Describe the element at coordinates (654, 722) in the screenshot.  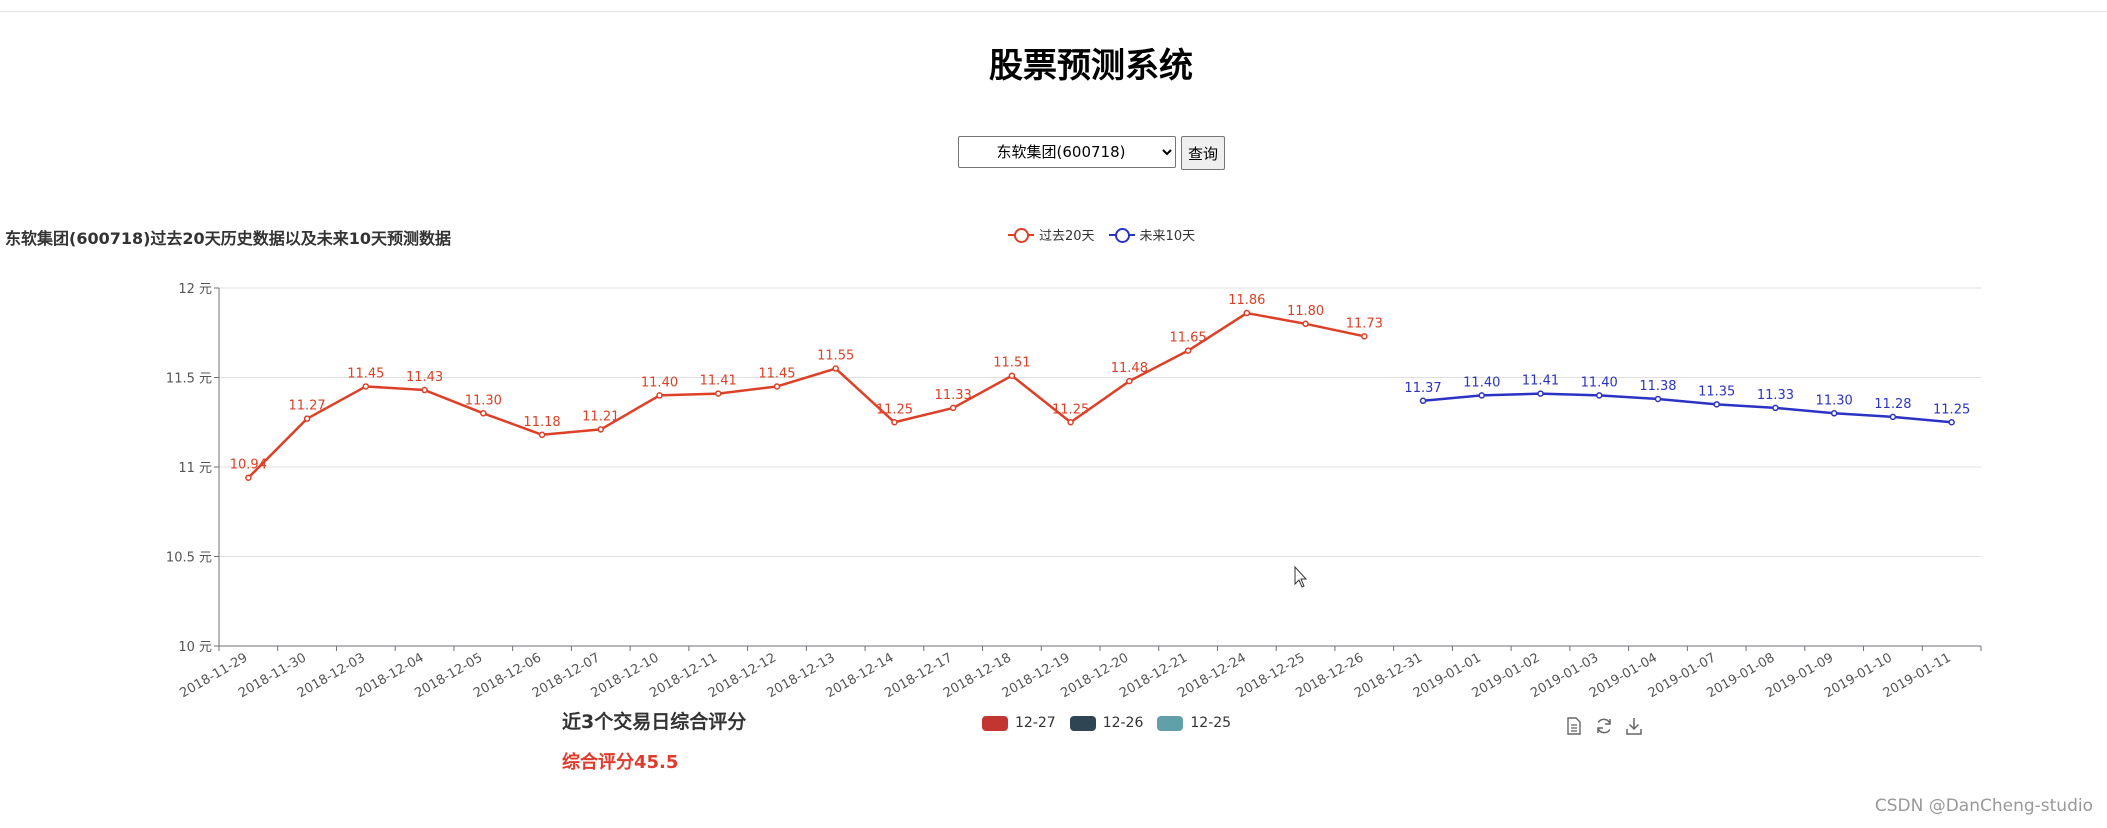
I see `score-heading: 近3个交易日综合评分` at that location.